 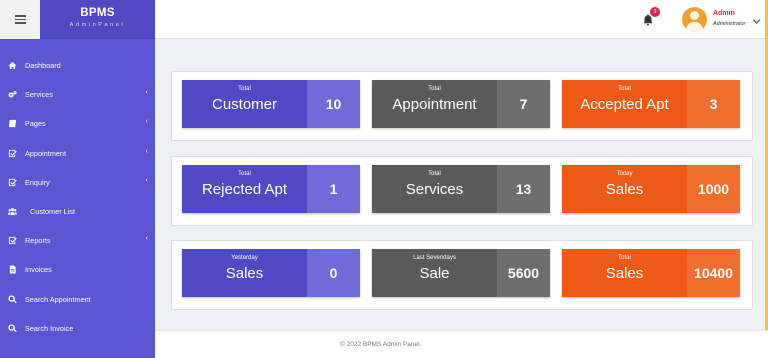 I want to click on sidebar-item-search-appointment: Search Appointment, so click(x=77, y=299).